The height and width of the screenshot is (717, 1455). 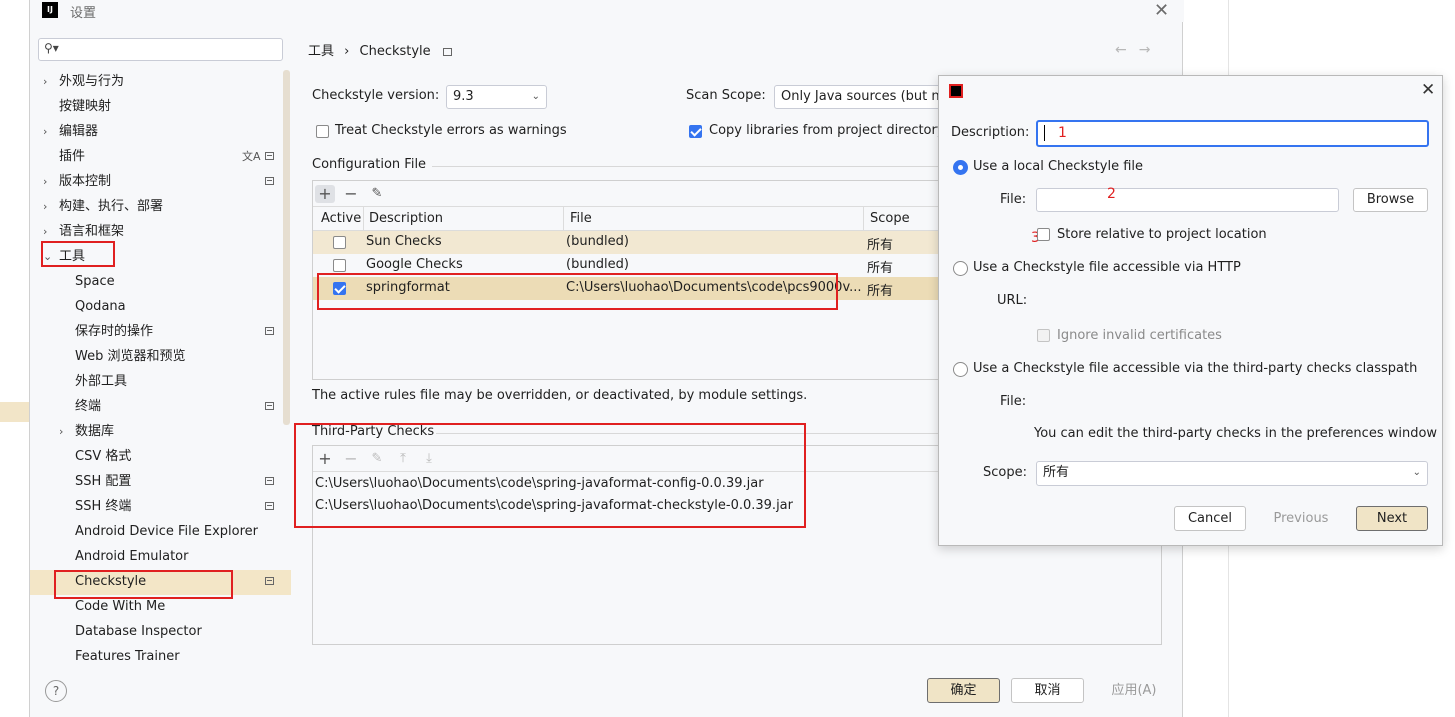 I want to click on tree-item-plugins: 插件 文A, so click(x=160, y=156).